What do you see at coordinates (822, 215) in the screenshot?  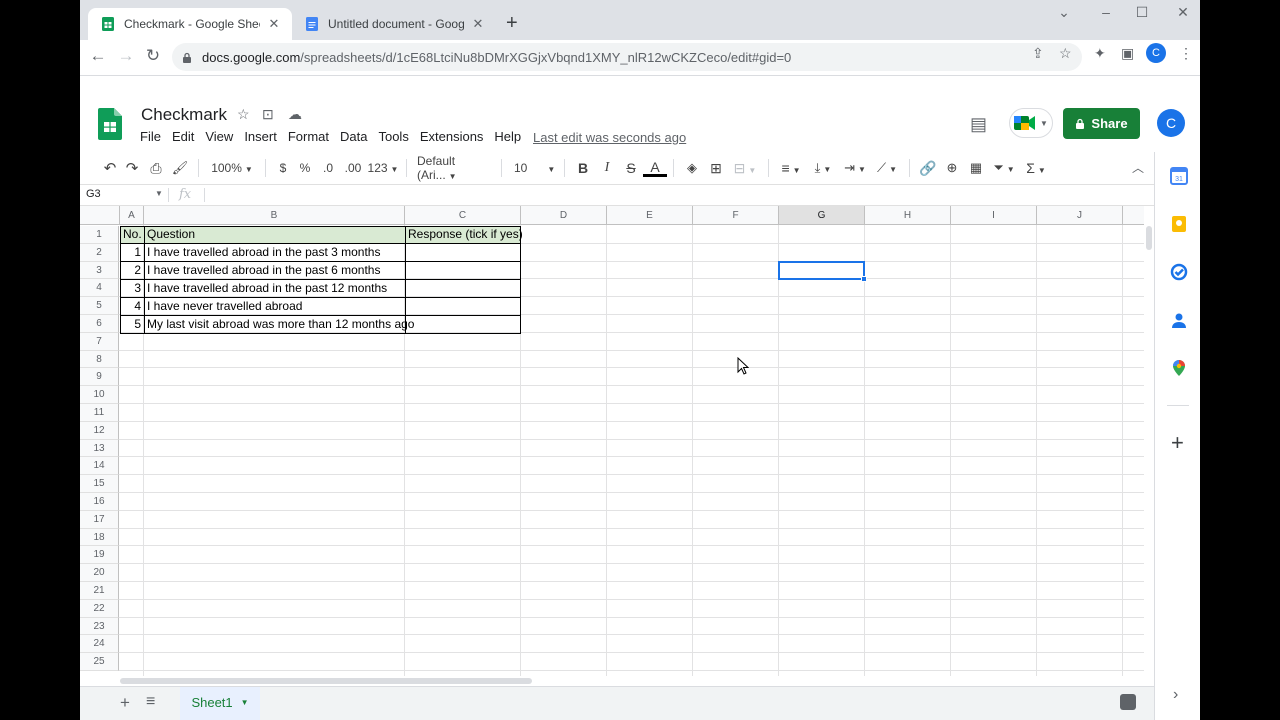 I see `column-header: G` at bounding box center [822, 215].